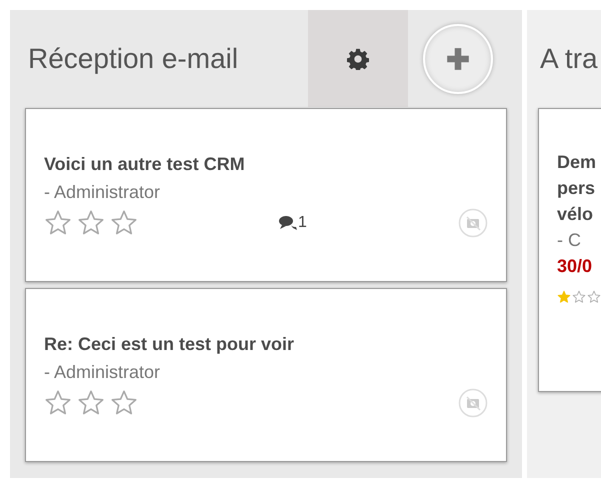 The height and width of the screenshot is (488, 601). What do you see at coordinates (145, 164) in the screenshot?
I see `card-title: Voici un autre test CRM` at bounding box center [145, 164].